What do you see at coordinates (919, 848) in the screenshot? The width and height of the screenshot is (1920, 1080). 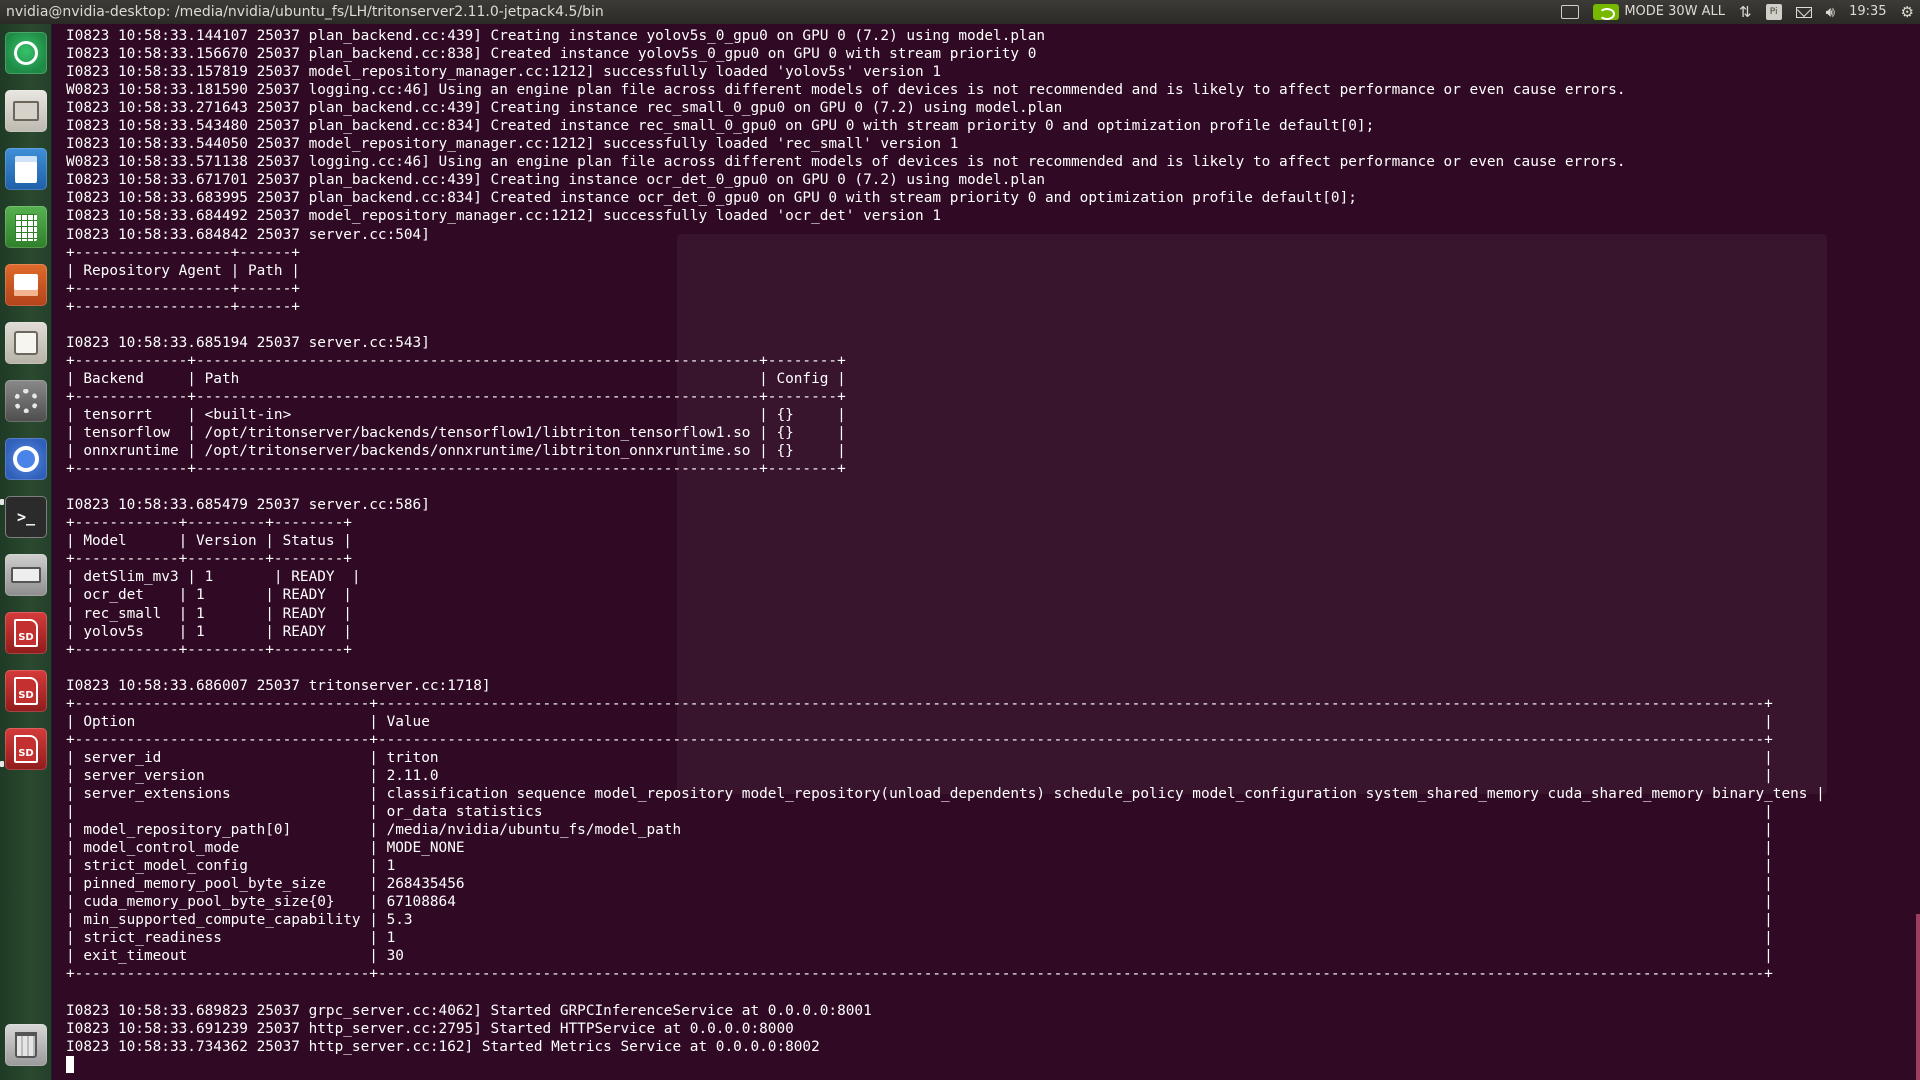 I see `terminal-line: | model_control_mode | MODE_NONE |` at bounding box center [919, 848].